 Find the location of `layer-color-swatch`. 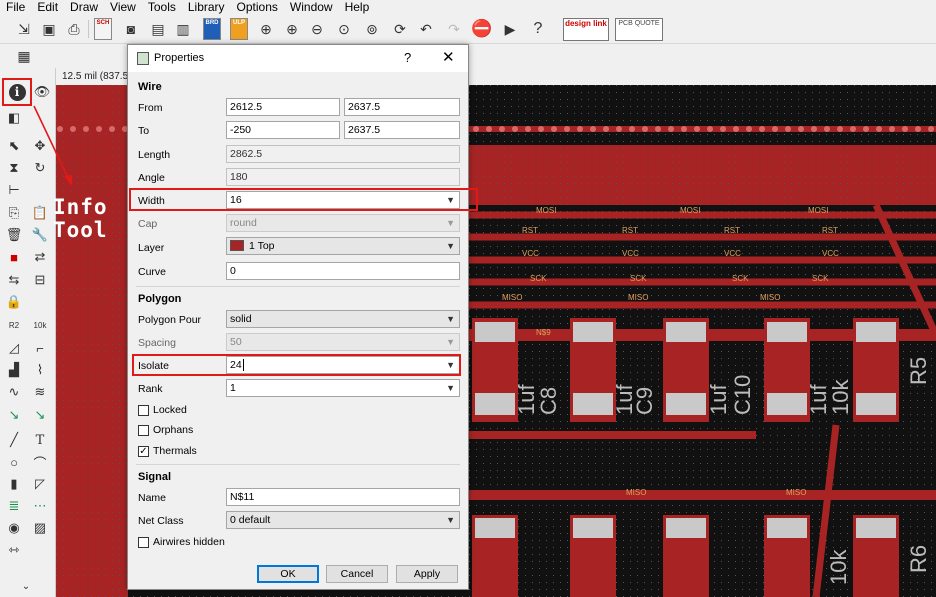

layer-color-swatch is located at coordinates (237, 245).